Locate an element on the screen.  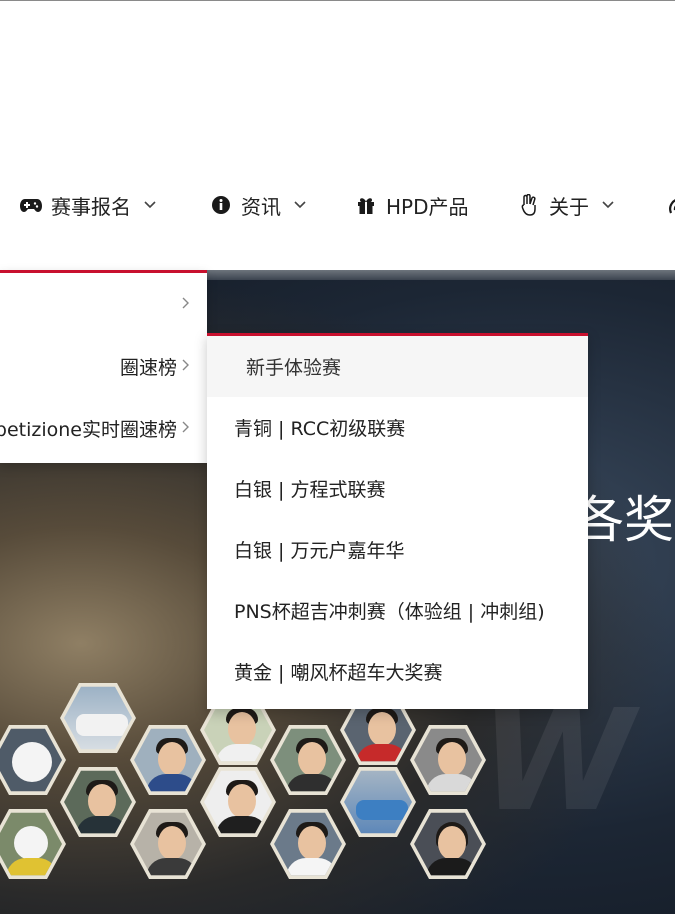
nav-item-news: 资讯 is located at coordinates (258, 205).